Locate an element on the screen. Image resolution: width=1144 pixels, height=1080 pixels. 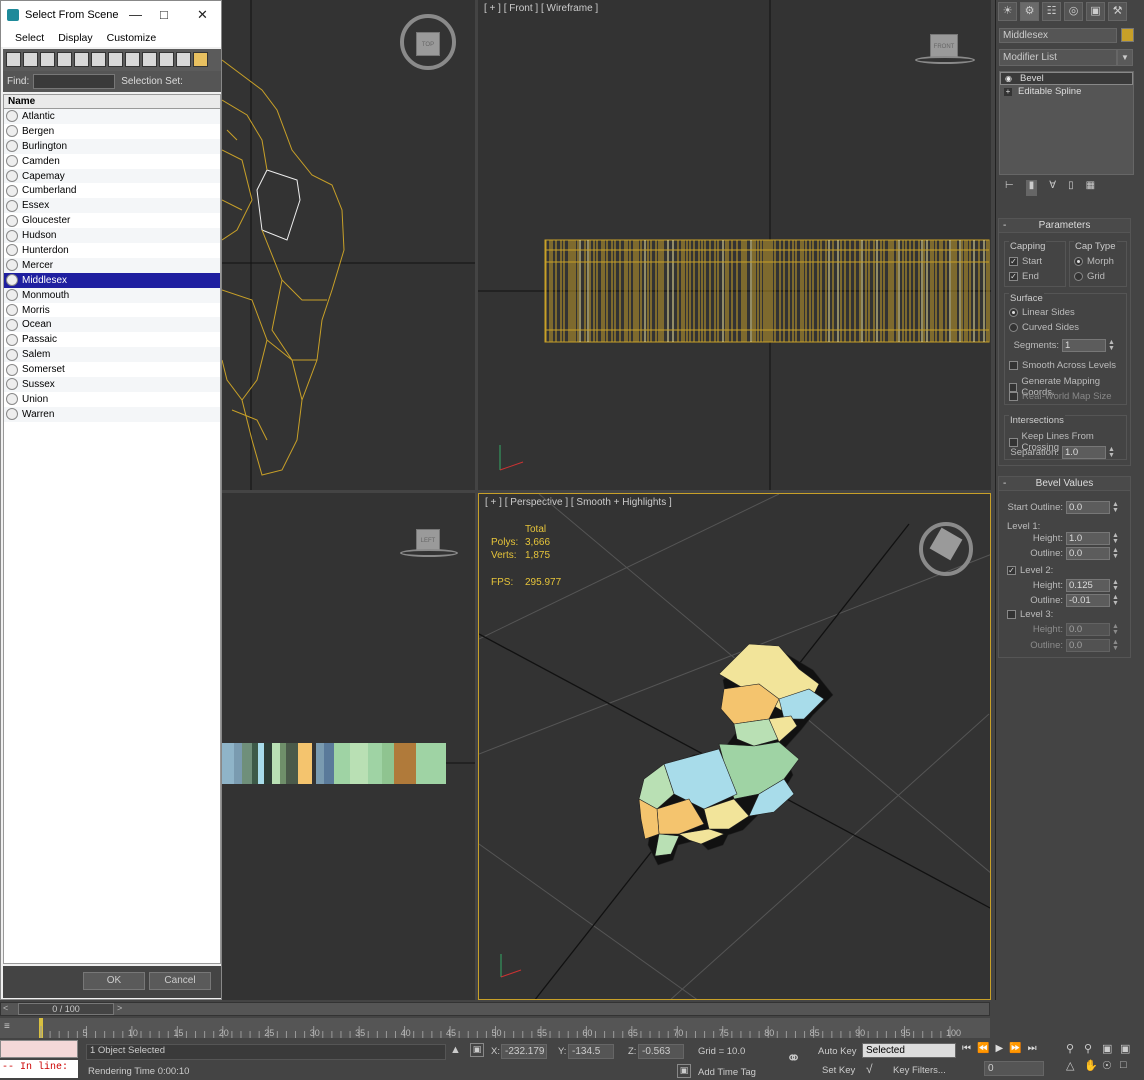
set-key-button: Set Key is located at coordinates (838, 1070).